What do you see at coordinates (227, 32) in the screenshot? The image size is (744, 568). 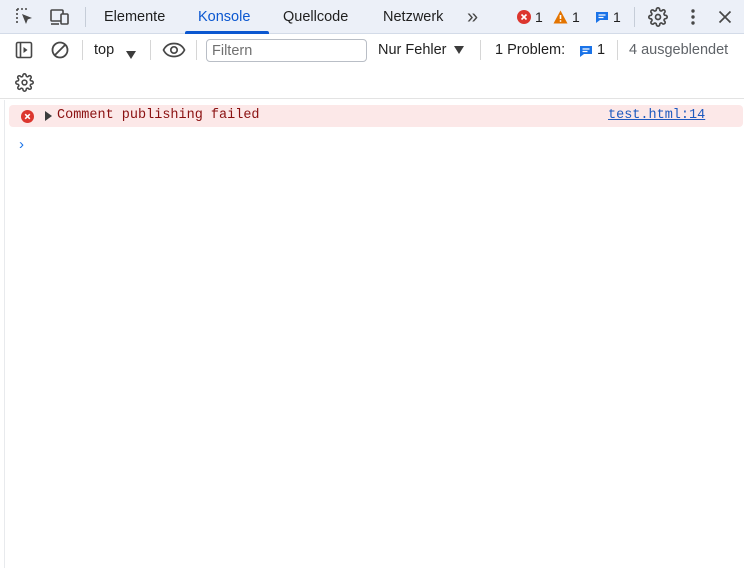 I see `active-tab-indicator` at bounding box center [227, 32].